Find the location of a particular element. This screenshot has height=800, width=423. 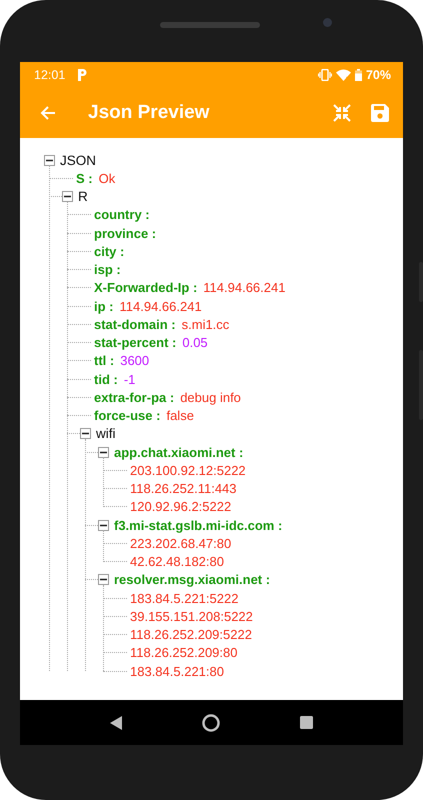

back-arrow-icon is located at coordinates (48, 113).